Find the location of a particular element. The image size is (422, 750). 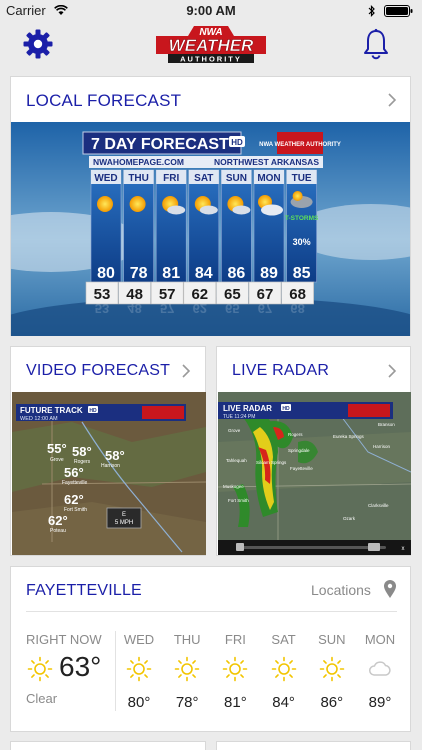

forecast-day-column: WED 80 5353 is located at coordinates (103, 242).